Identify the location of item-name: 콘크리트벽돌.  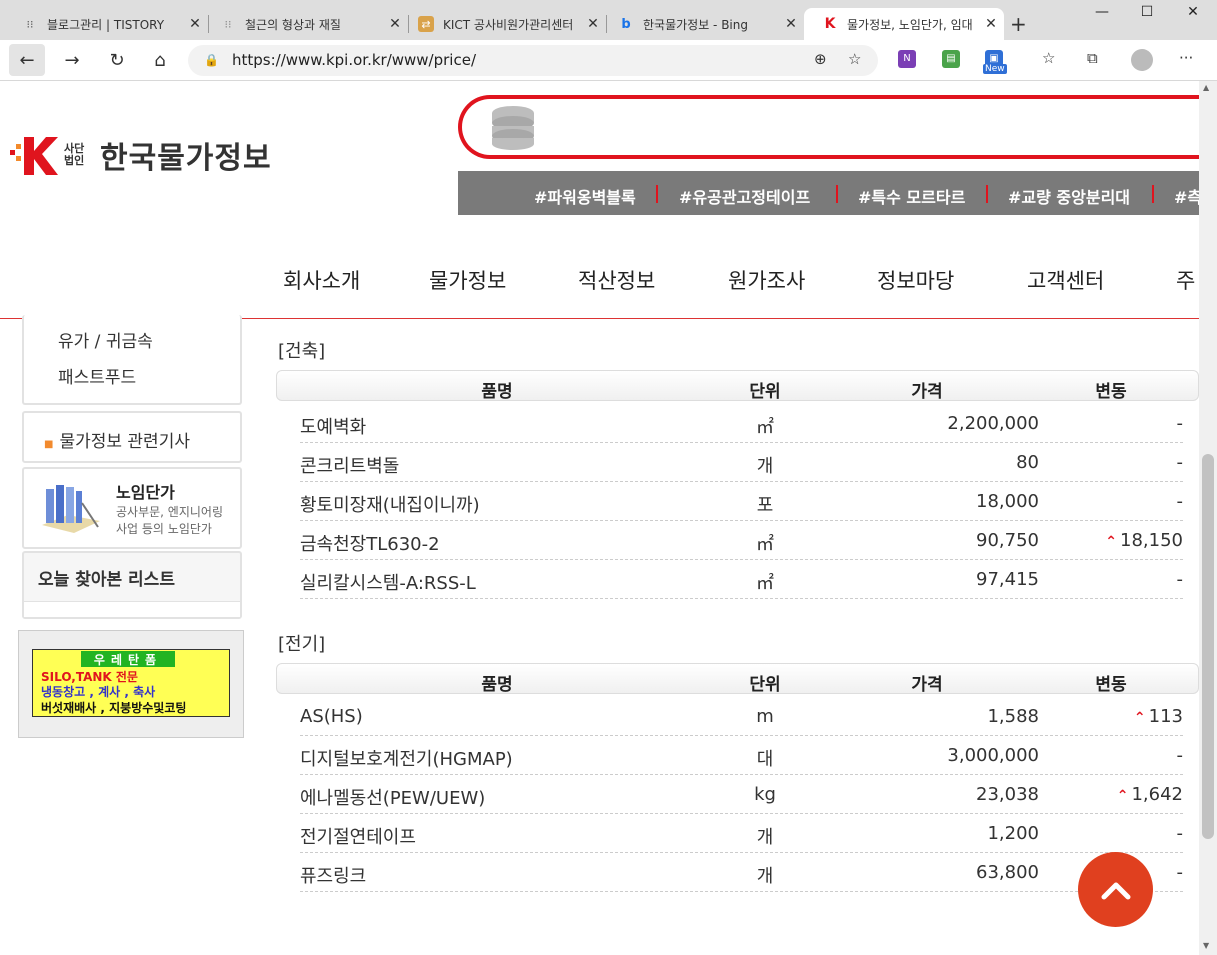
(349, 465).